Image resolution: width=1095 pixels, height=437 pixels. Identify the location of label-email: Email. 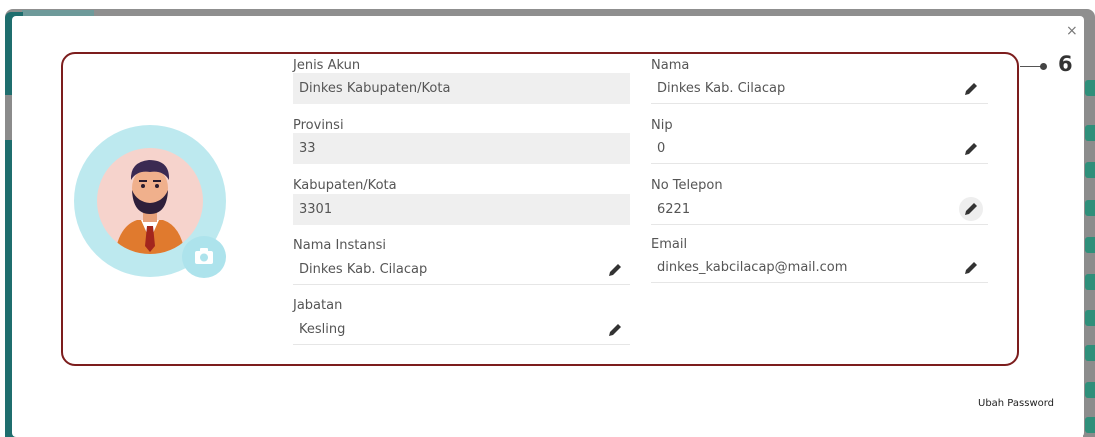
(669, 244).